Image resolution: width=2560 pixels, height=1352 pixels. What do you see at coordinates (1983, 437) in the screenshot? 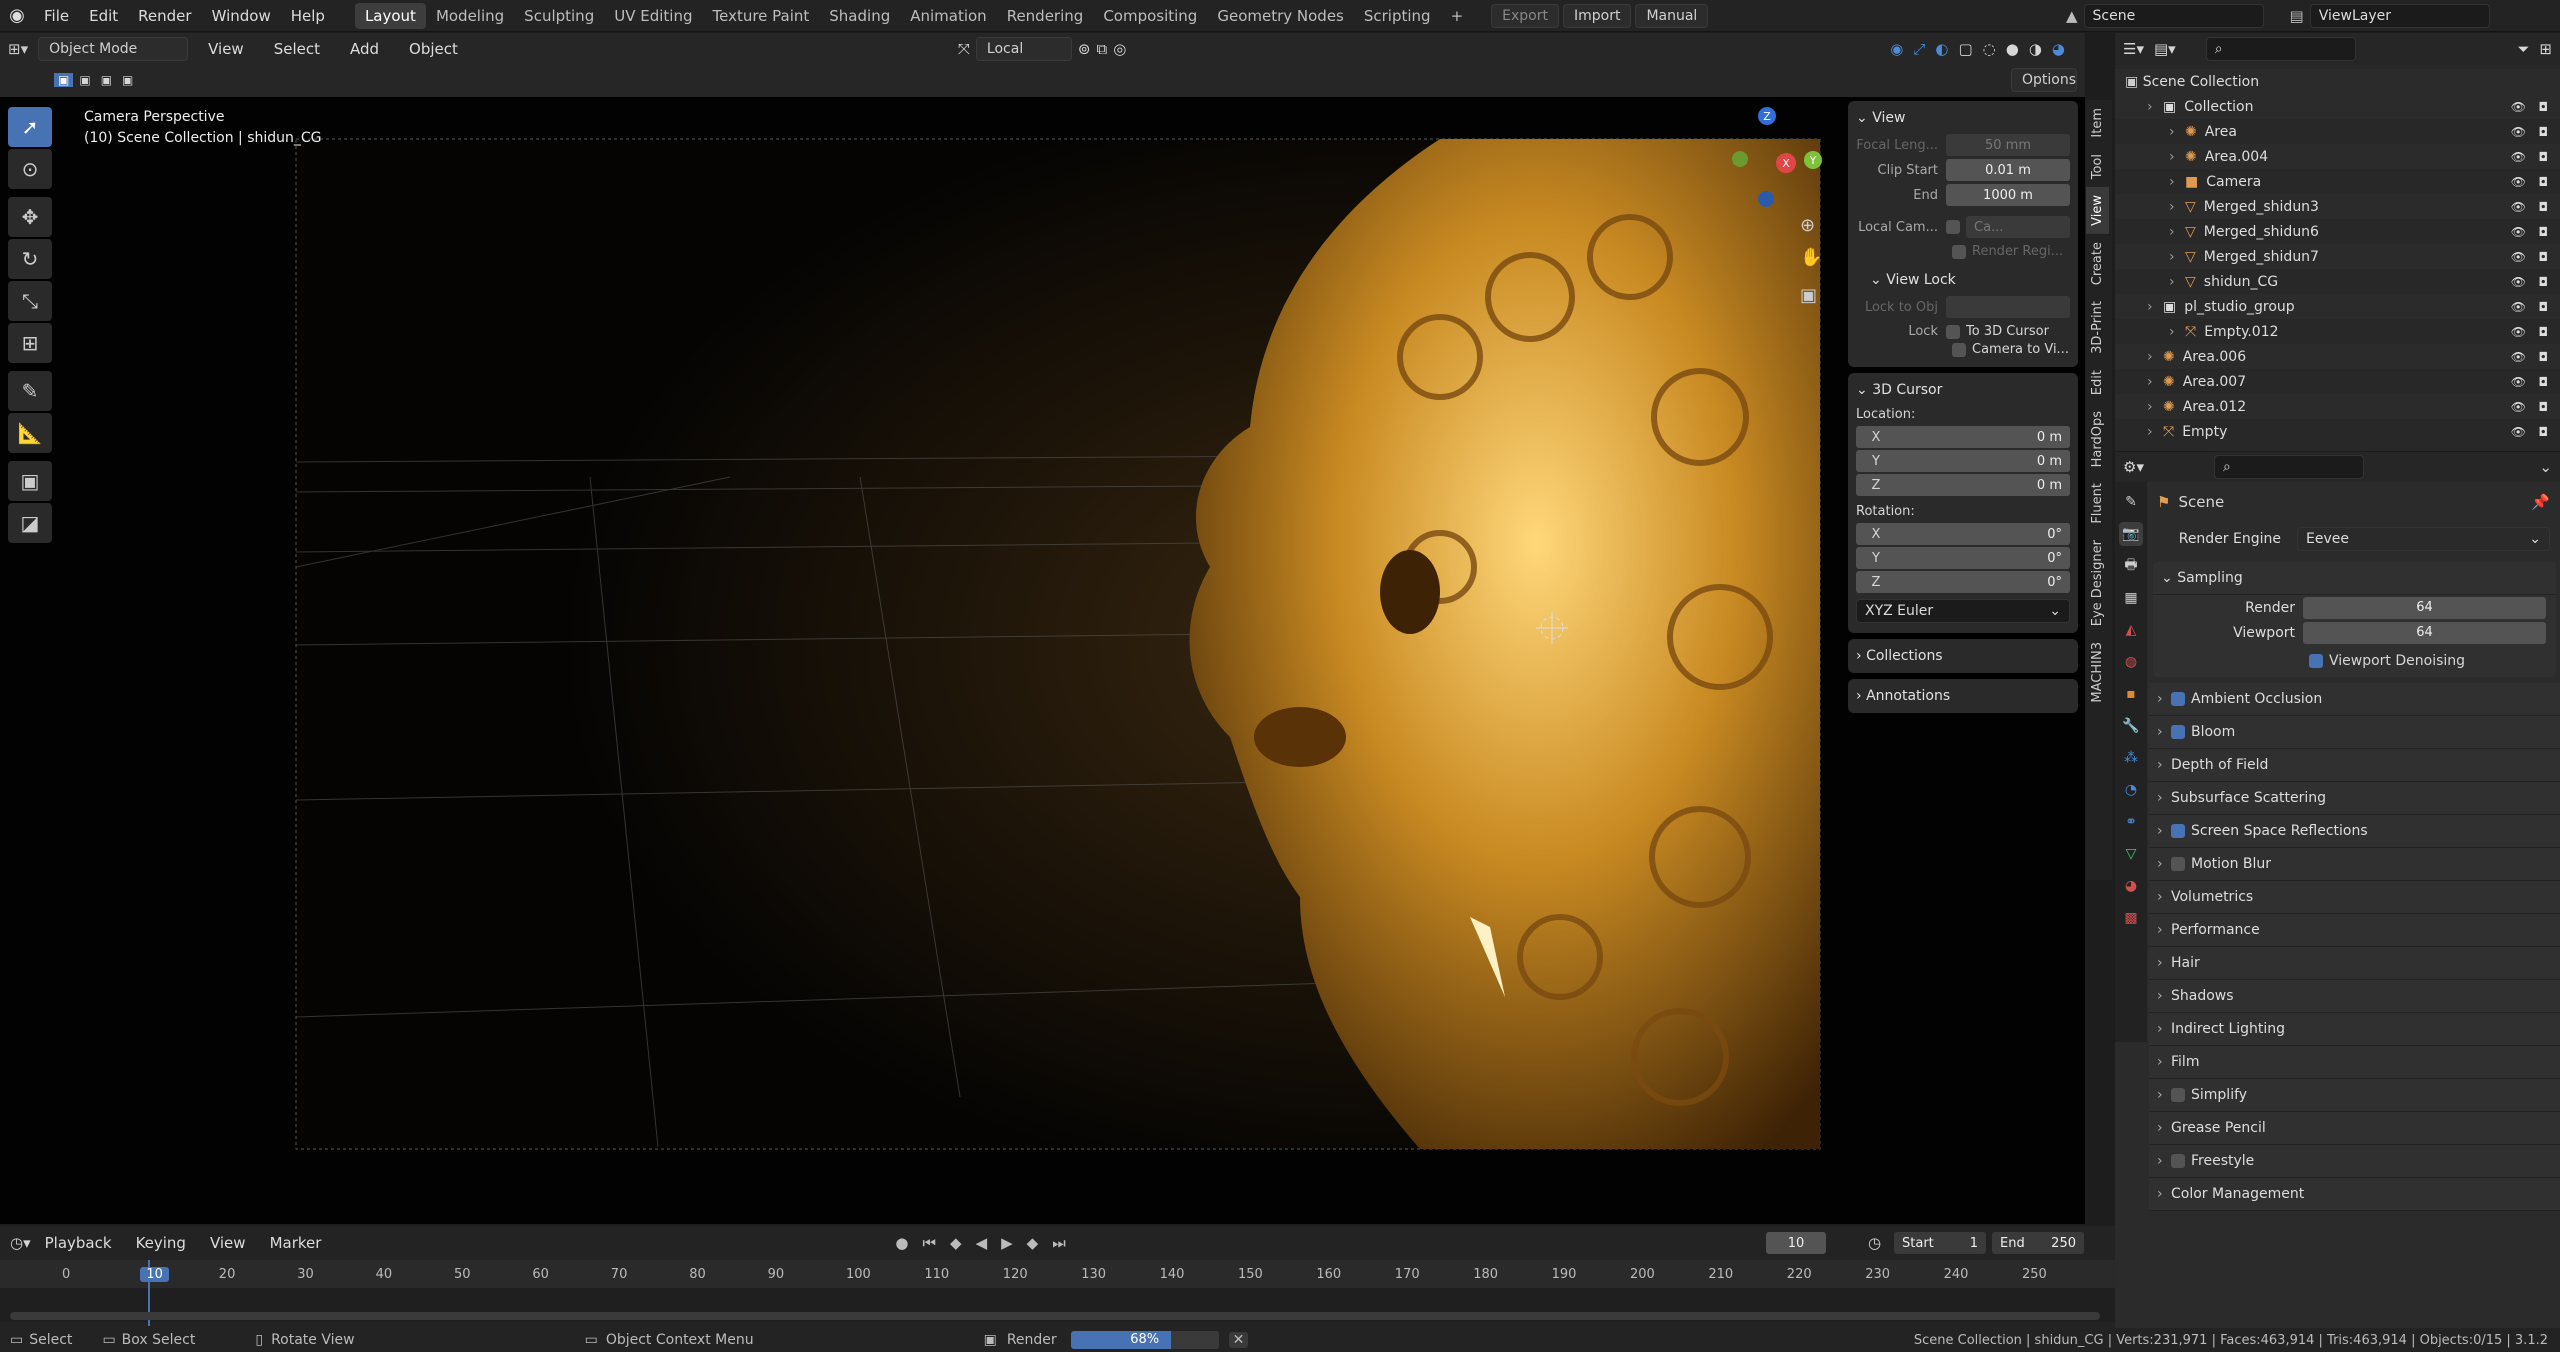
I see `cursor-loc-x-field: 0 m` at bounding box center [1983, 437].